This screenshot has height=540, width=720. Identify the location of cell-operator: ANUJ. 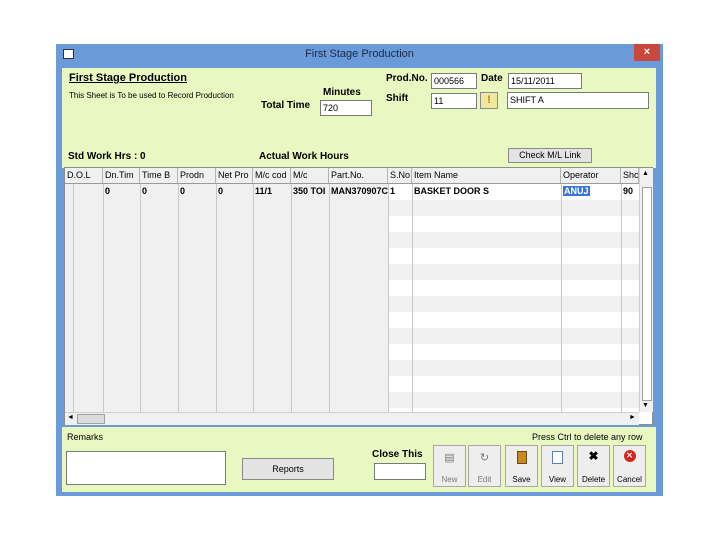
(576, 191).